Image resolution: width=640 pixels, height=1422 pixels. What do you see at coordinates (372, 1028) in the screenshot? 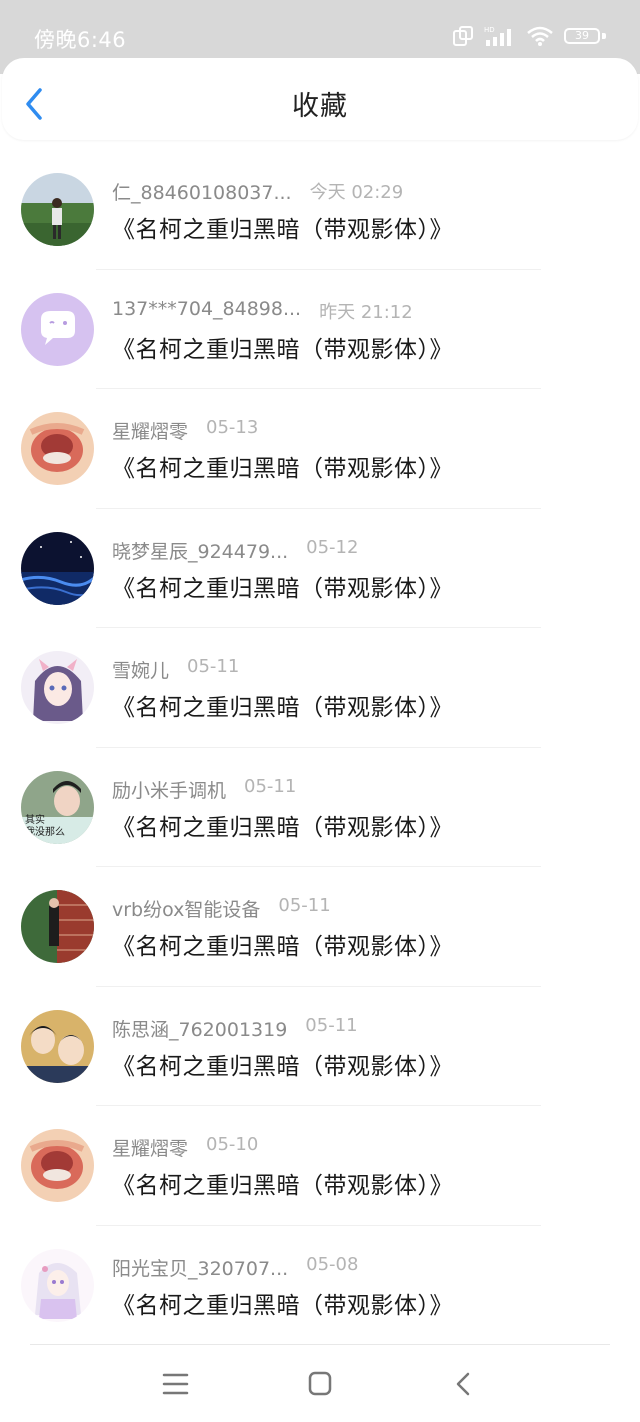
I see `item-meta: 陈思涵_762001319 05-11` at bounding box center [372, 1028].